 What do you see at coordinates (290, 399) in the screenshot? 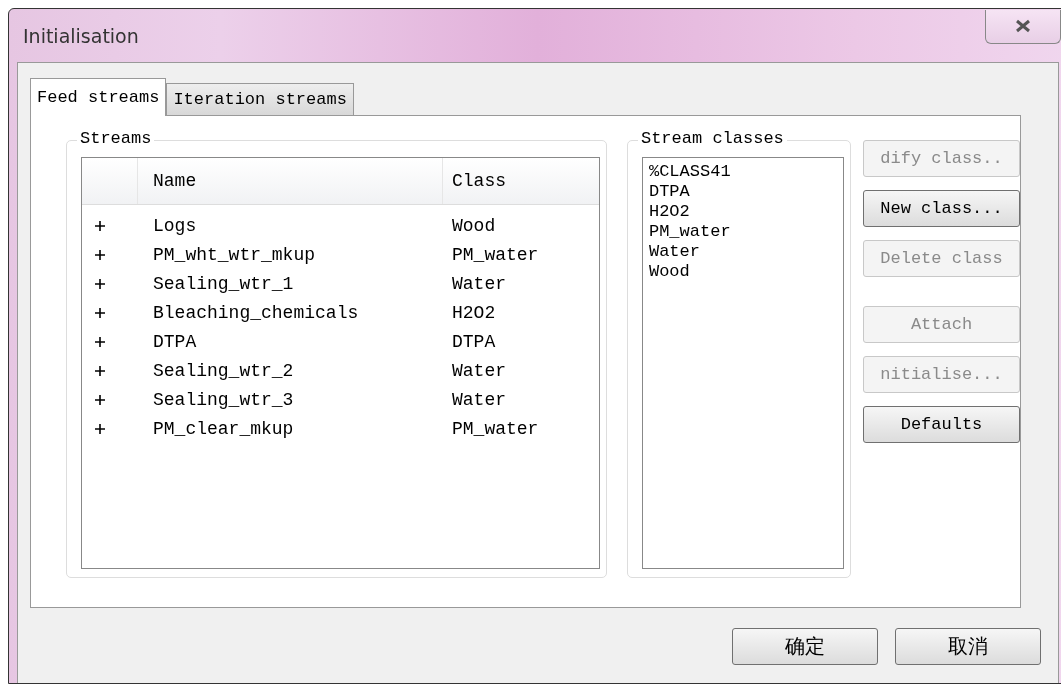
I see `stream-name: Sealing_wtr_3` at bounding box center [290, 399].